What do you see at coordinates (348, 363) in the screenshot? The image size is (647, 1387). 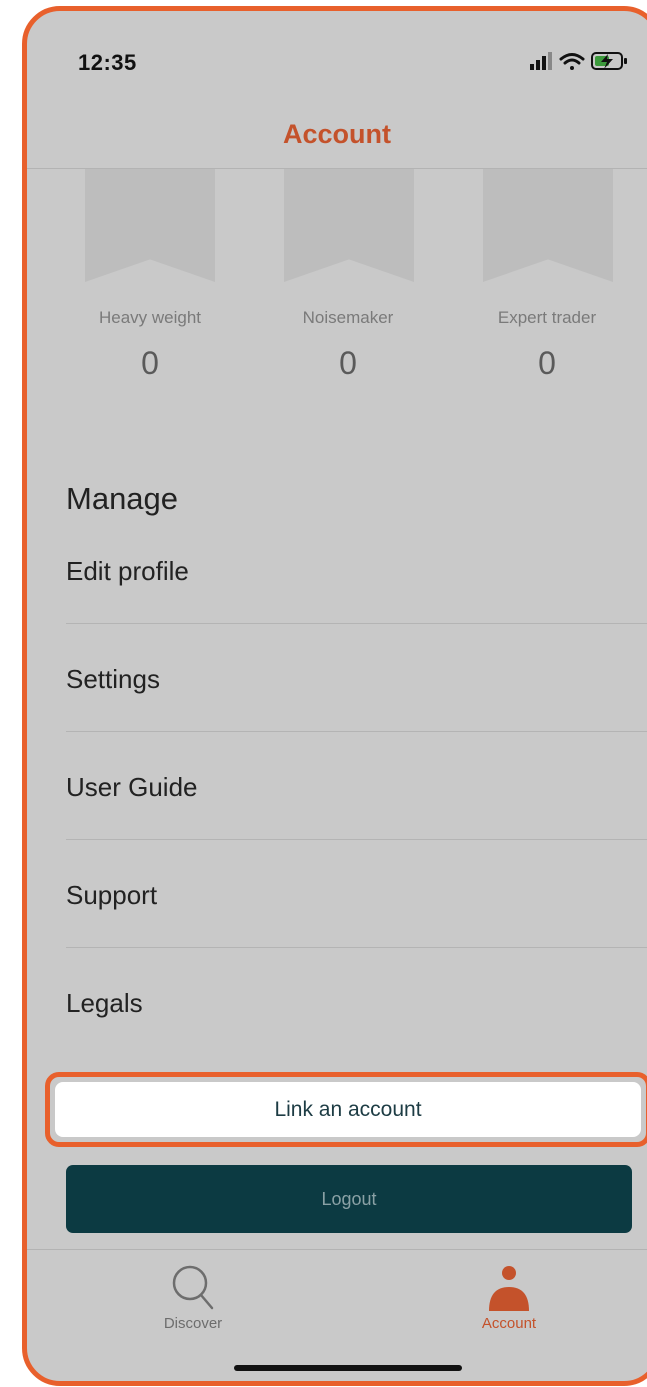 I see `badge-count-noisemaker: 0` at bounding box center [348, 363].